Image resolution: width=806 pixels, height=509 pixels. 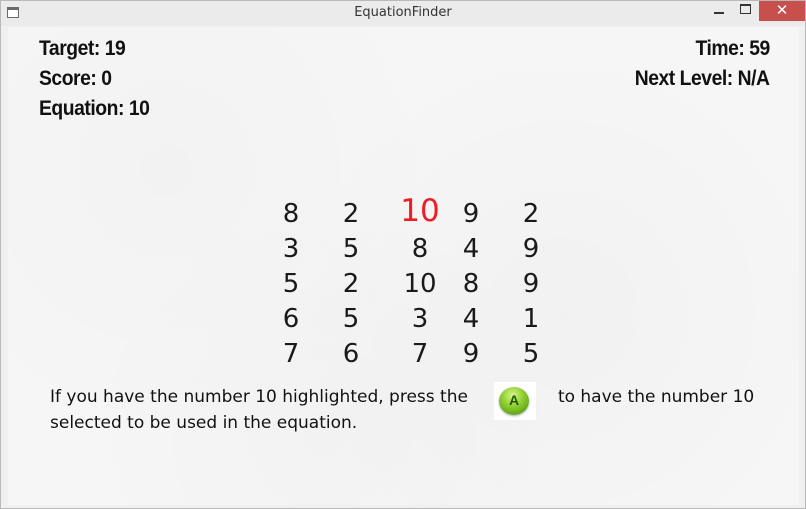 I want to click on target-label: Target: 19, so click(x=82, y=48).